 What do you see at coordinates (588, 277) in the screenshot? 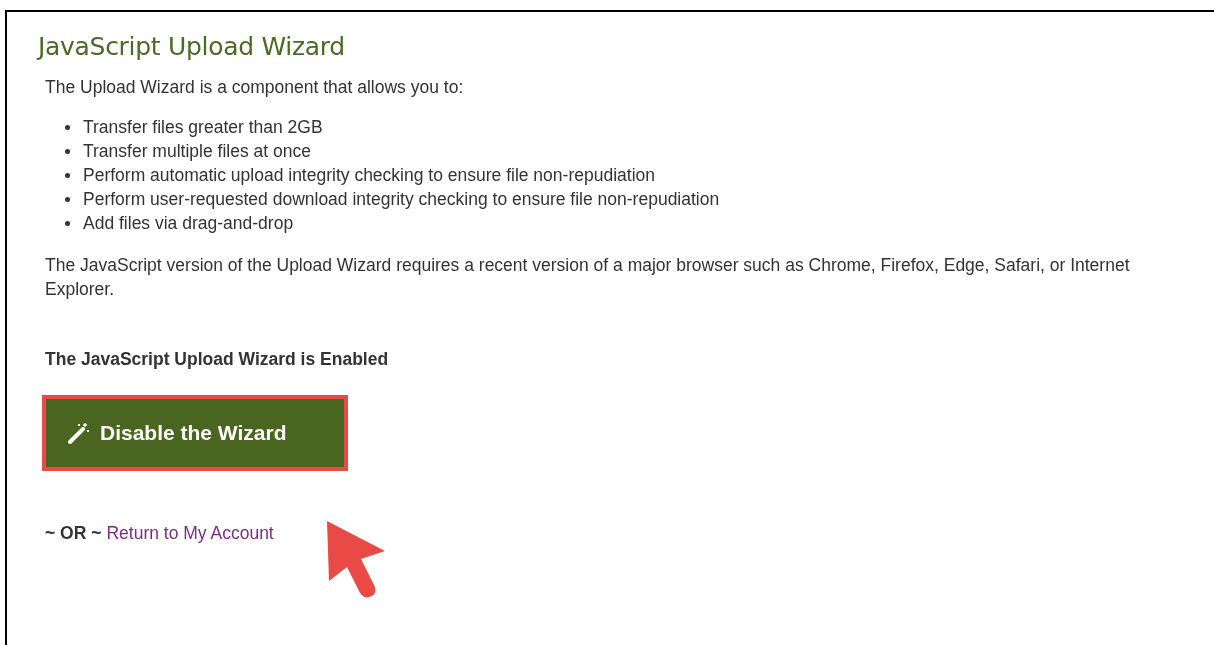
I see `requirements-text: The JavaScript version of the Upload Wizard requires a recent version of a major browser such as Chrome, Firefox, Edge, Safari, or Internet Explorer.` at bounding box center [588, 277].